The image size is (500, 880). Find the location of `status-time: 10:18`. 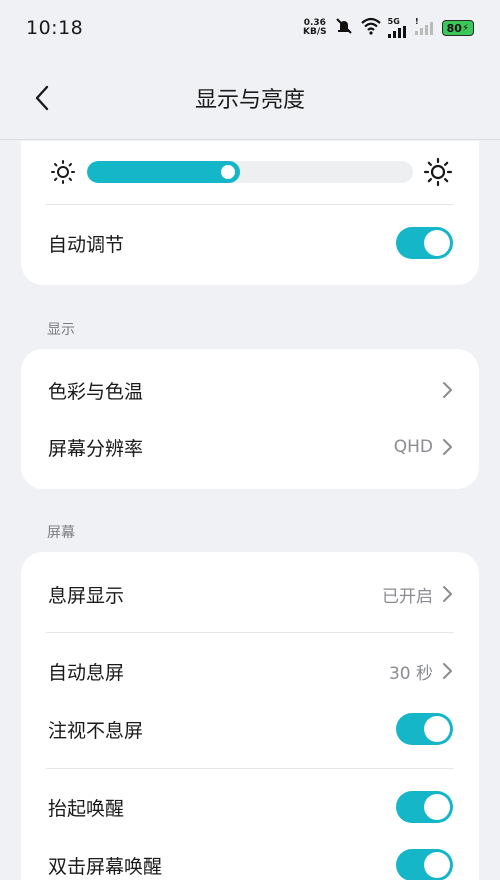

status-time: 10:18 is located at coordinates (55, 28).